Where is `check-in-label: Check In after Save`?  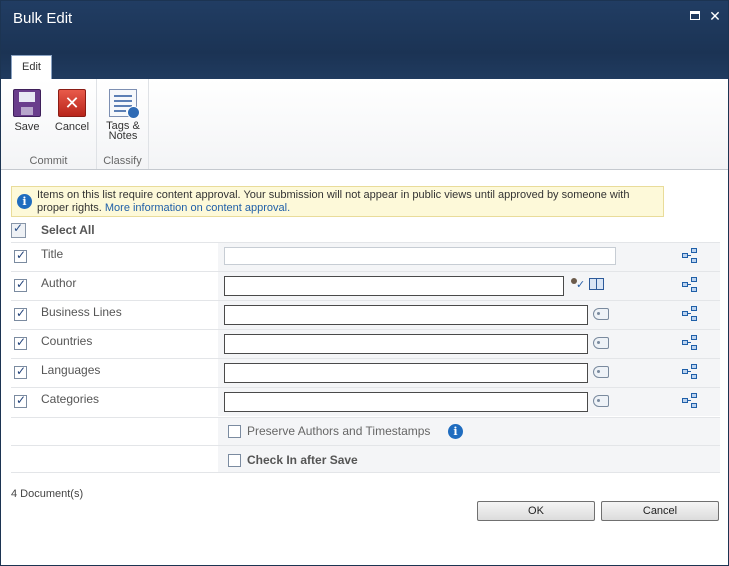 check-in-label: Check In after Save is located at coordinates (302, 460).